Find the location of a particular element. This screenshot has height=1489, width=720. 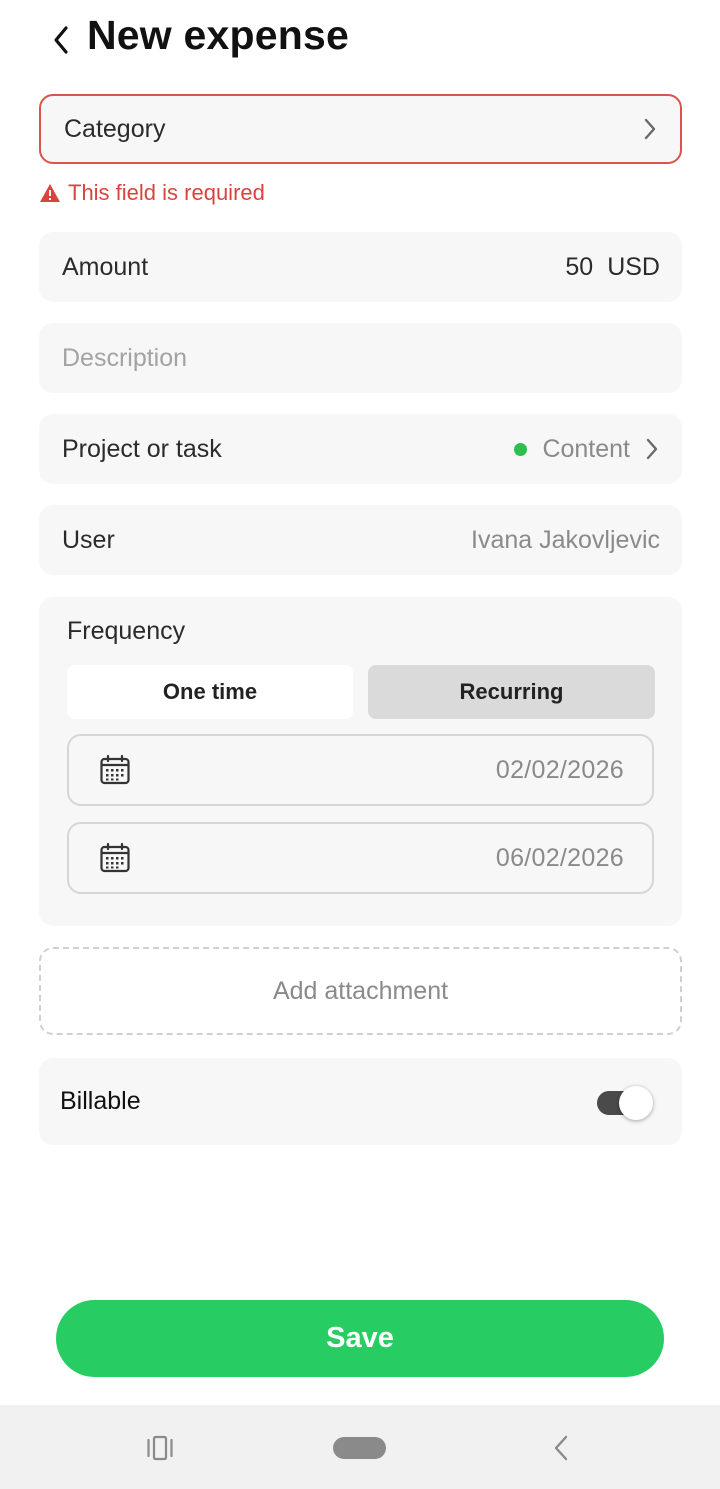

project-label: Project or task is located at coordinates (142, 448).